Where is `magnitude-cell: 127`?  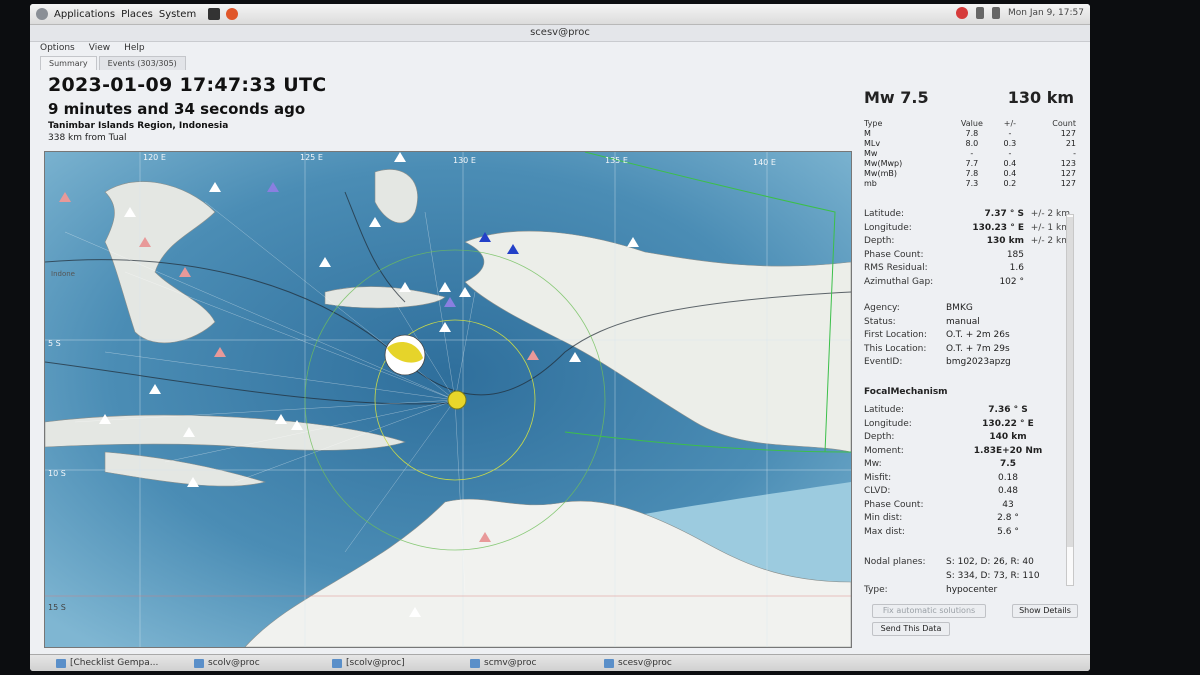
magnitude-cell: 127 is located at coordinates (1068, 133).